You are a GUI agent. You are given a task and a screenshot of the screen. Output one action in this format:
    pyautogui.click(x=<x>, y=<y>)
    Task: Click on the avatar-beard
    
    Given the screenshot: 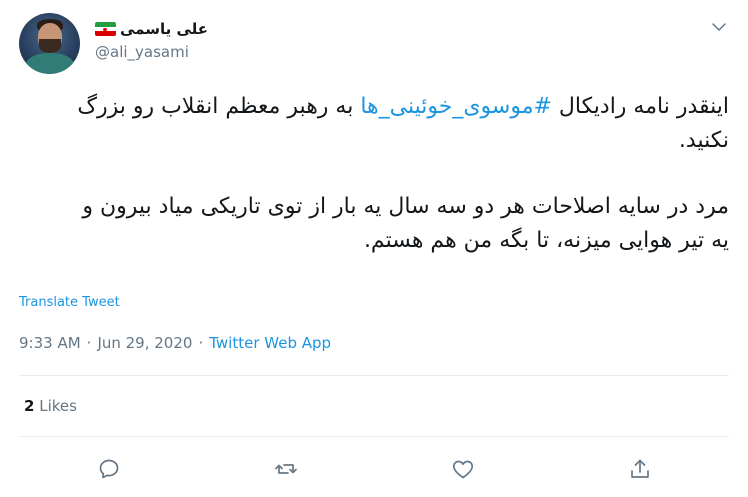 What is the action you would take?
    pyautogui.click(x=50, y=46)
    